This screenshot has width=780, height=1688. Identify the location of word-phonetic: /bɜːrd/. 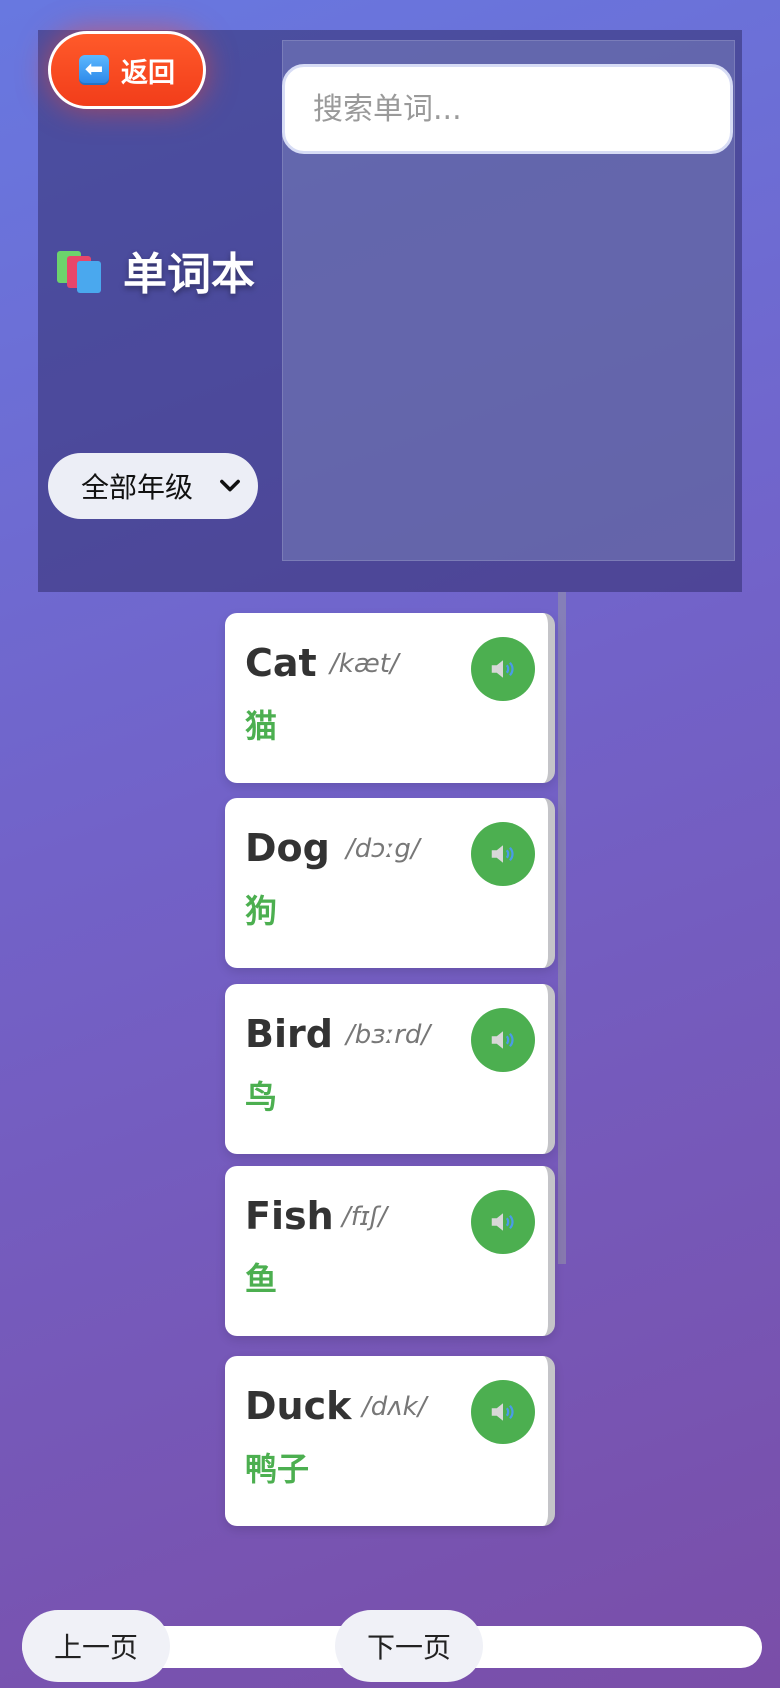
(388, 1035).